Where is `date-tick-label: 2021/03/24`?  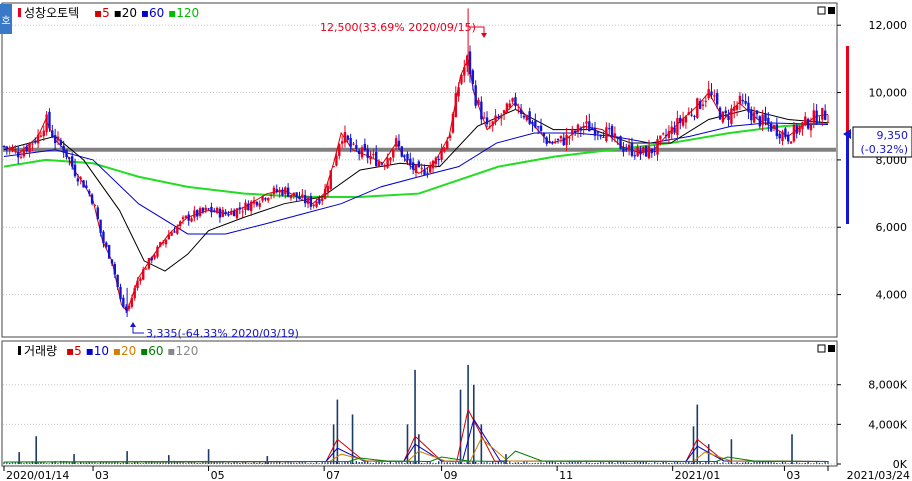
date-tick-label: 2021/03/24 is located at coordinates (878, 475).